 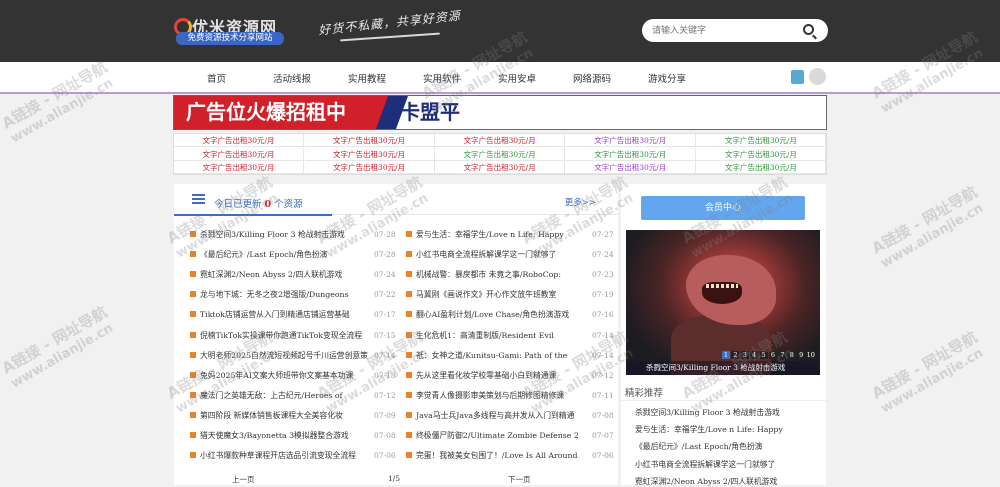 What do you see at coordinates (497, 435) in the screenshot?
I see `resource-title: 终极僵尸防御2/Ultimate Zombie Defense 2` at bounding box center [497, 435].